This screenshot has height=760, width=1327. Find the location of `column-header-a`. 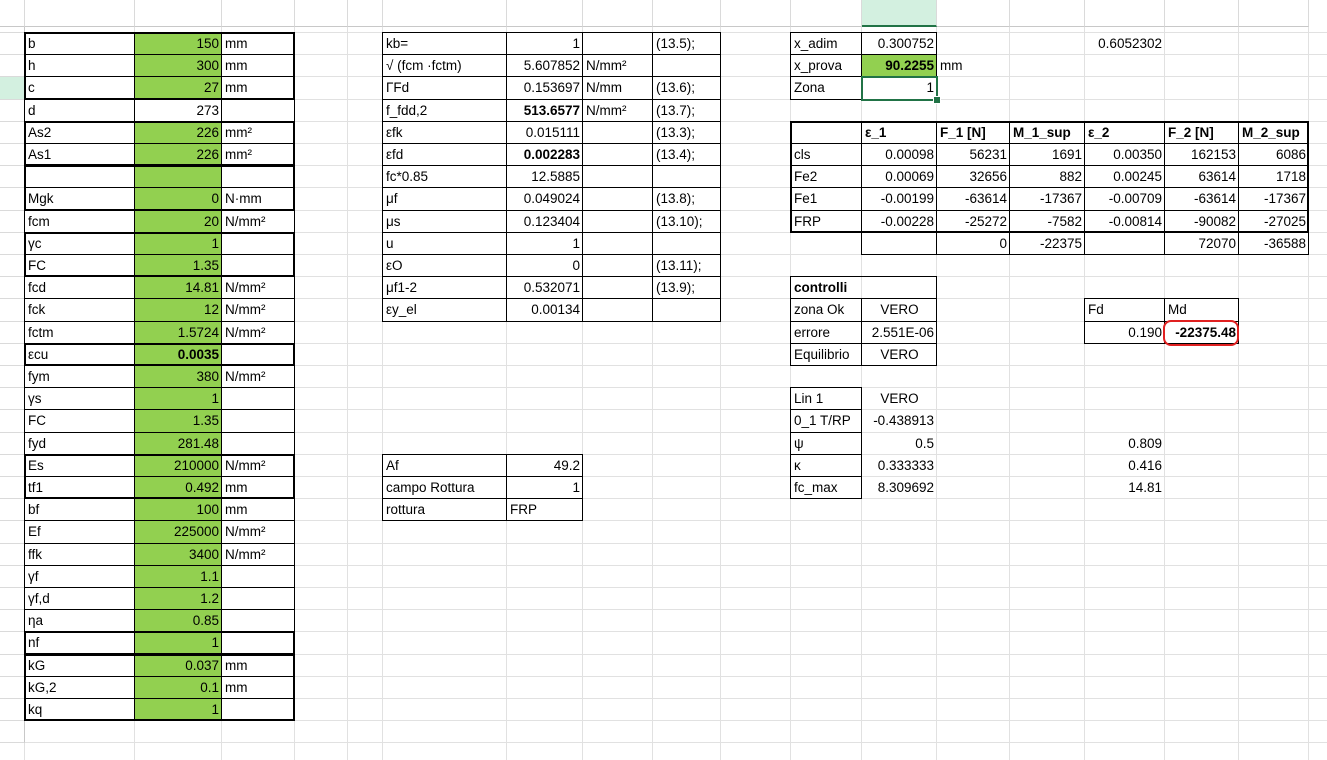

column-header-a is located at coordinates (80, 13).